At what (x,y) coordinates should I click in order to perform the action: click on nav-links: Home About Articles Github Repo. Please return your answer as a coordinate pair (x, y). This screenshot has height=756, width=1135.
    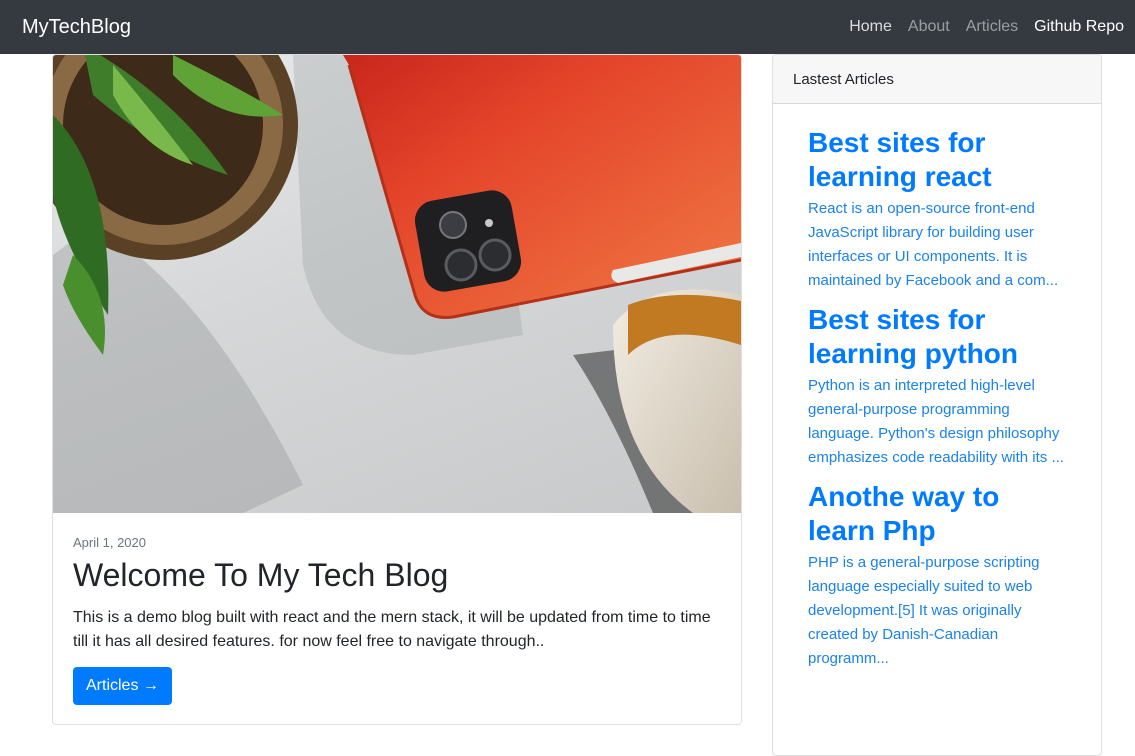
    Looking at the image, I should click on (978, 27).